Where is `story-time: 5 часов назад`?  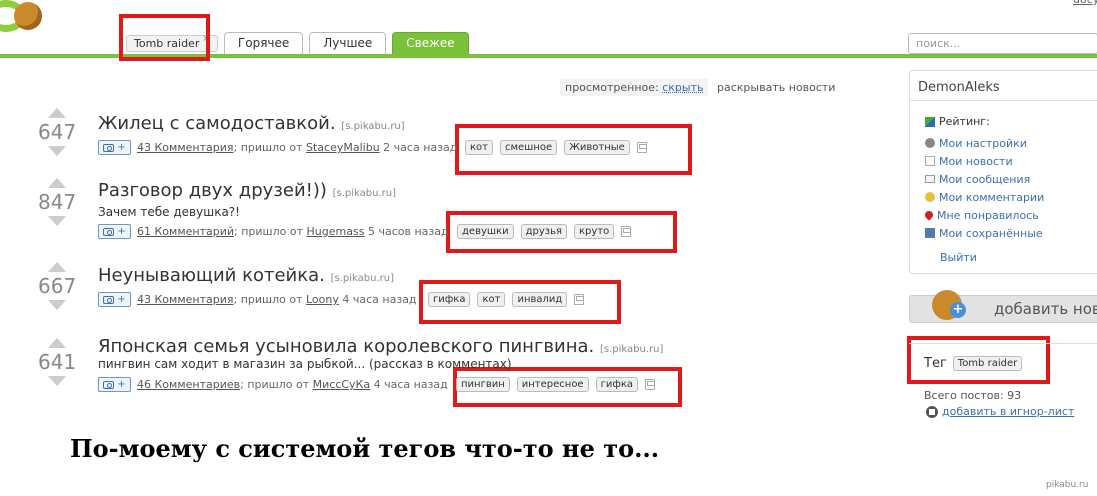 story-time: 5 часов назад is located at coordinates (408, 231).